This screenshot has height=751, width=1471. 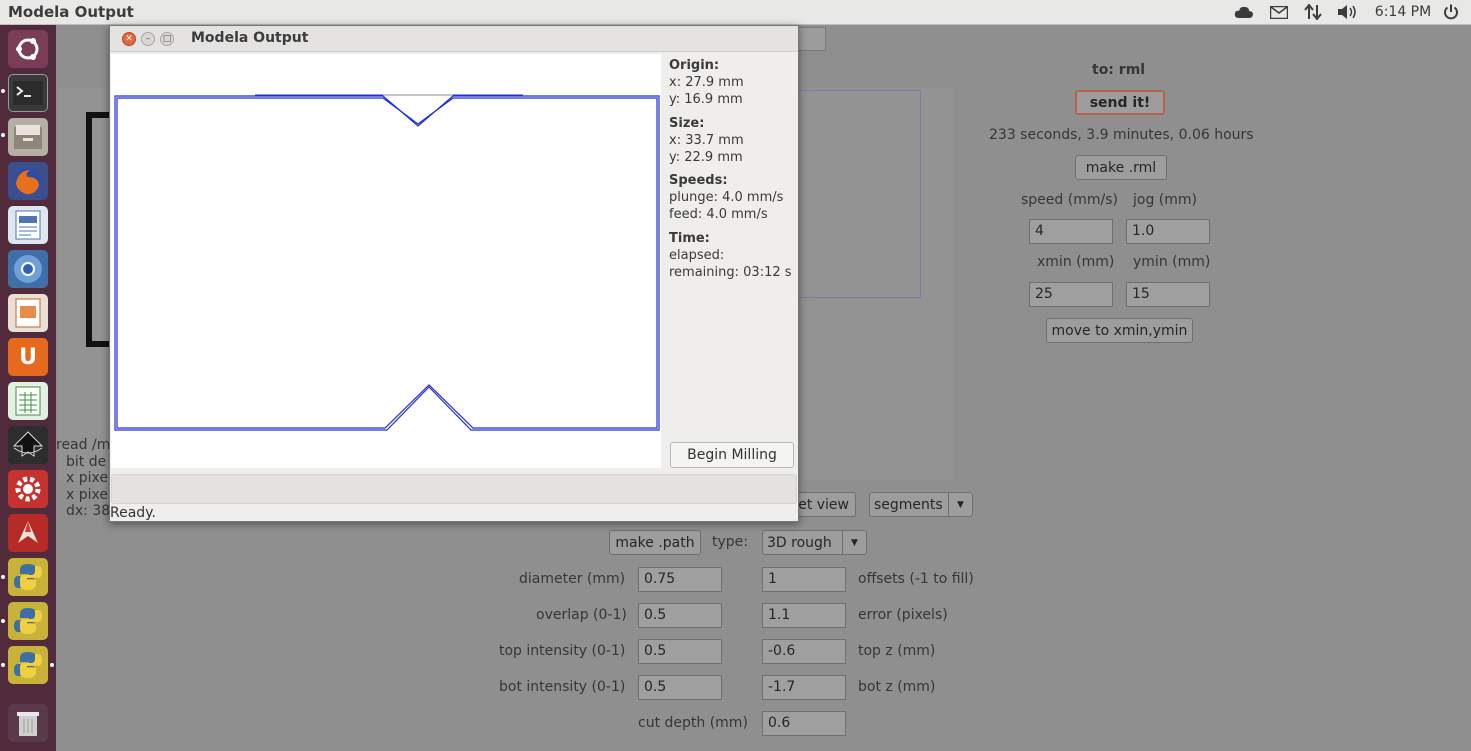 I want to click on volume-icon, so click(x=1348, y=12).